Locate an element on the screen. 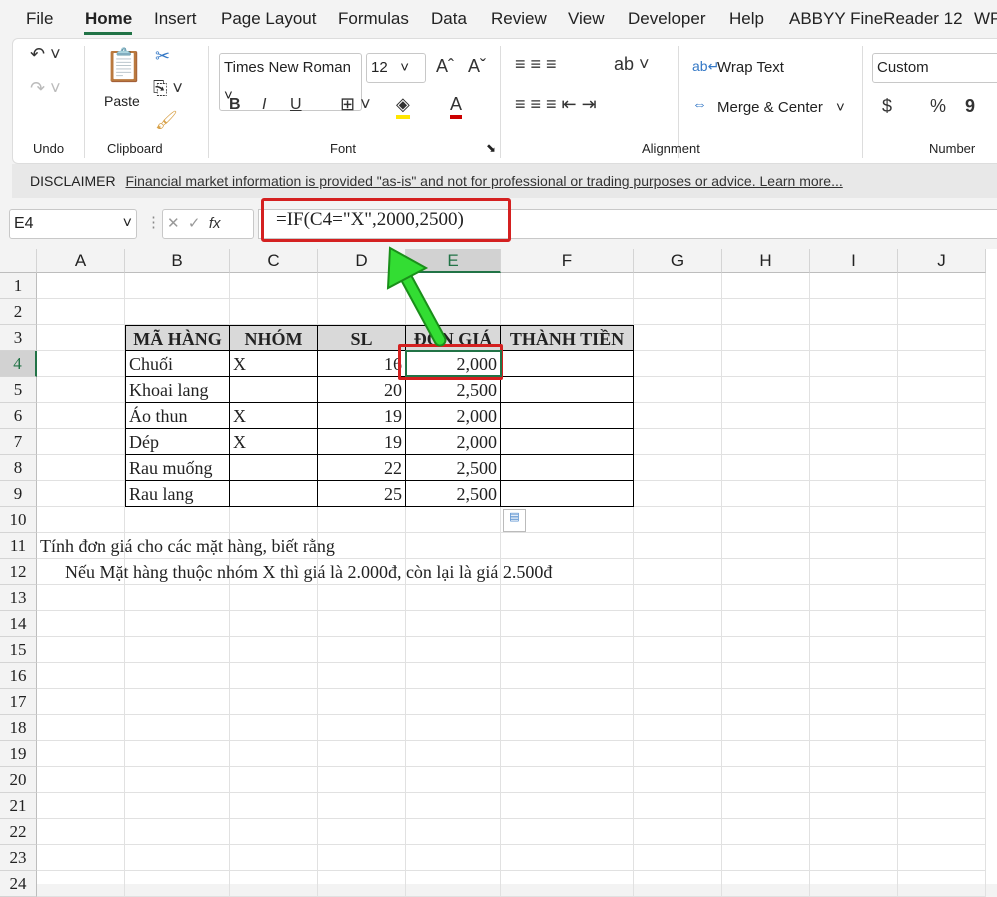 The width and height of the screenshot is (997, 897). row-header-5: 5 is located at coordinates (18, 390).